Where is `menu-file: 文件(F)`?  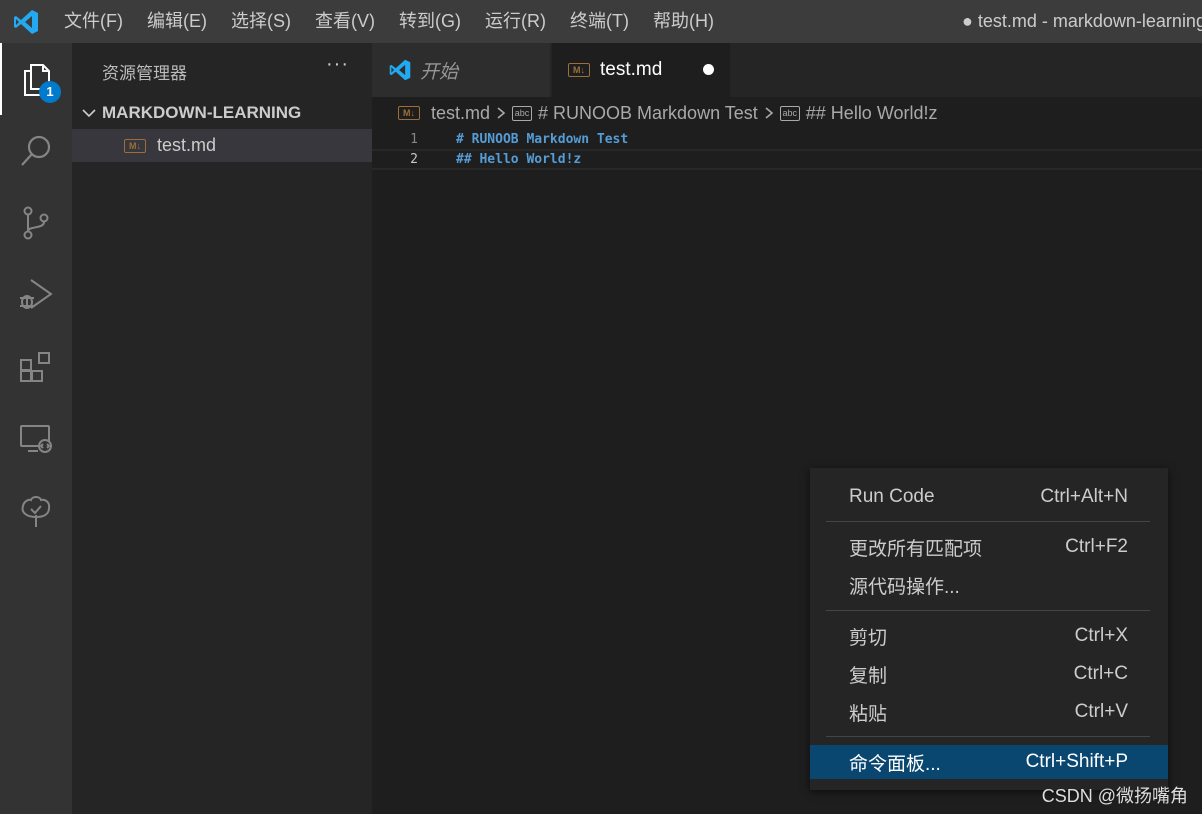
menu-file: 文件(F) is located at coordinates (93, 21).